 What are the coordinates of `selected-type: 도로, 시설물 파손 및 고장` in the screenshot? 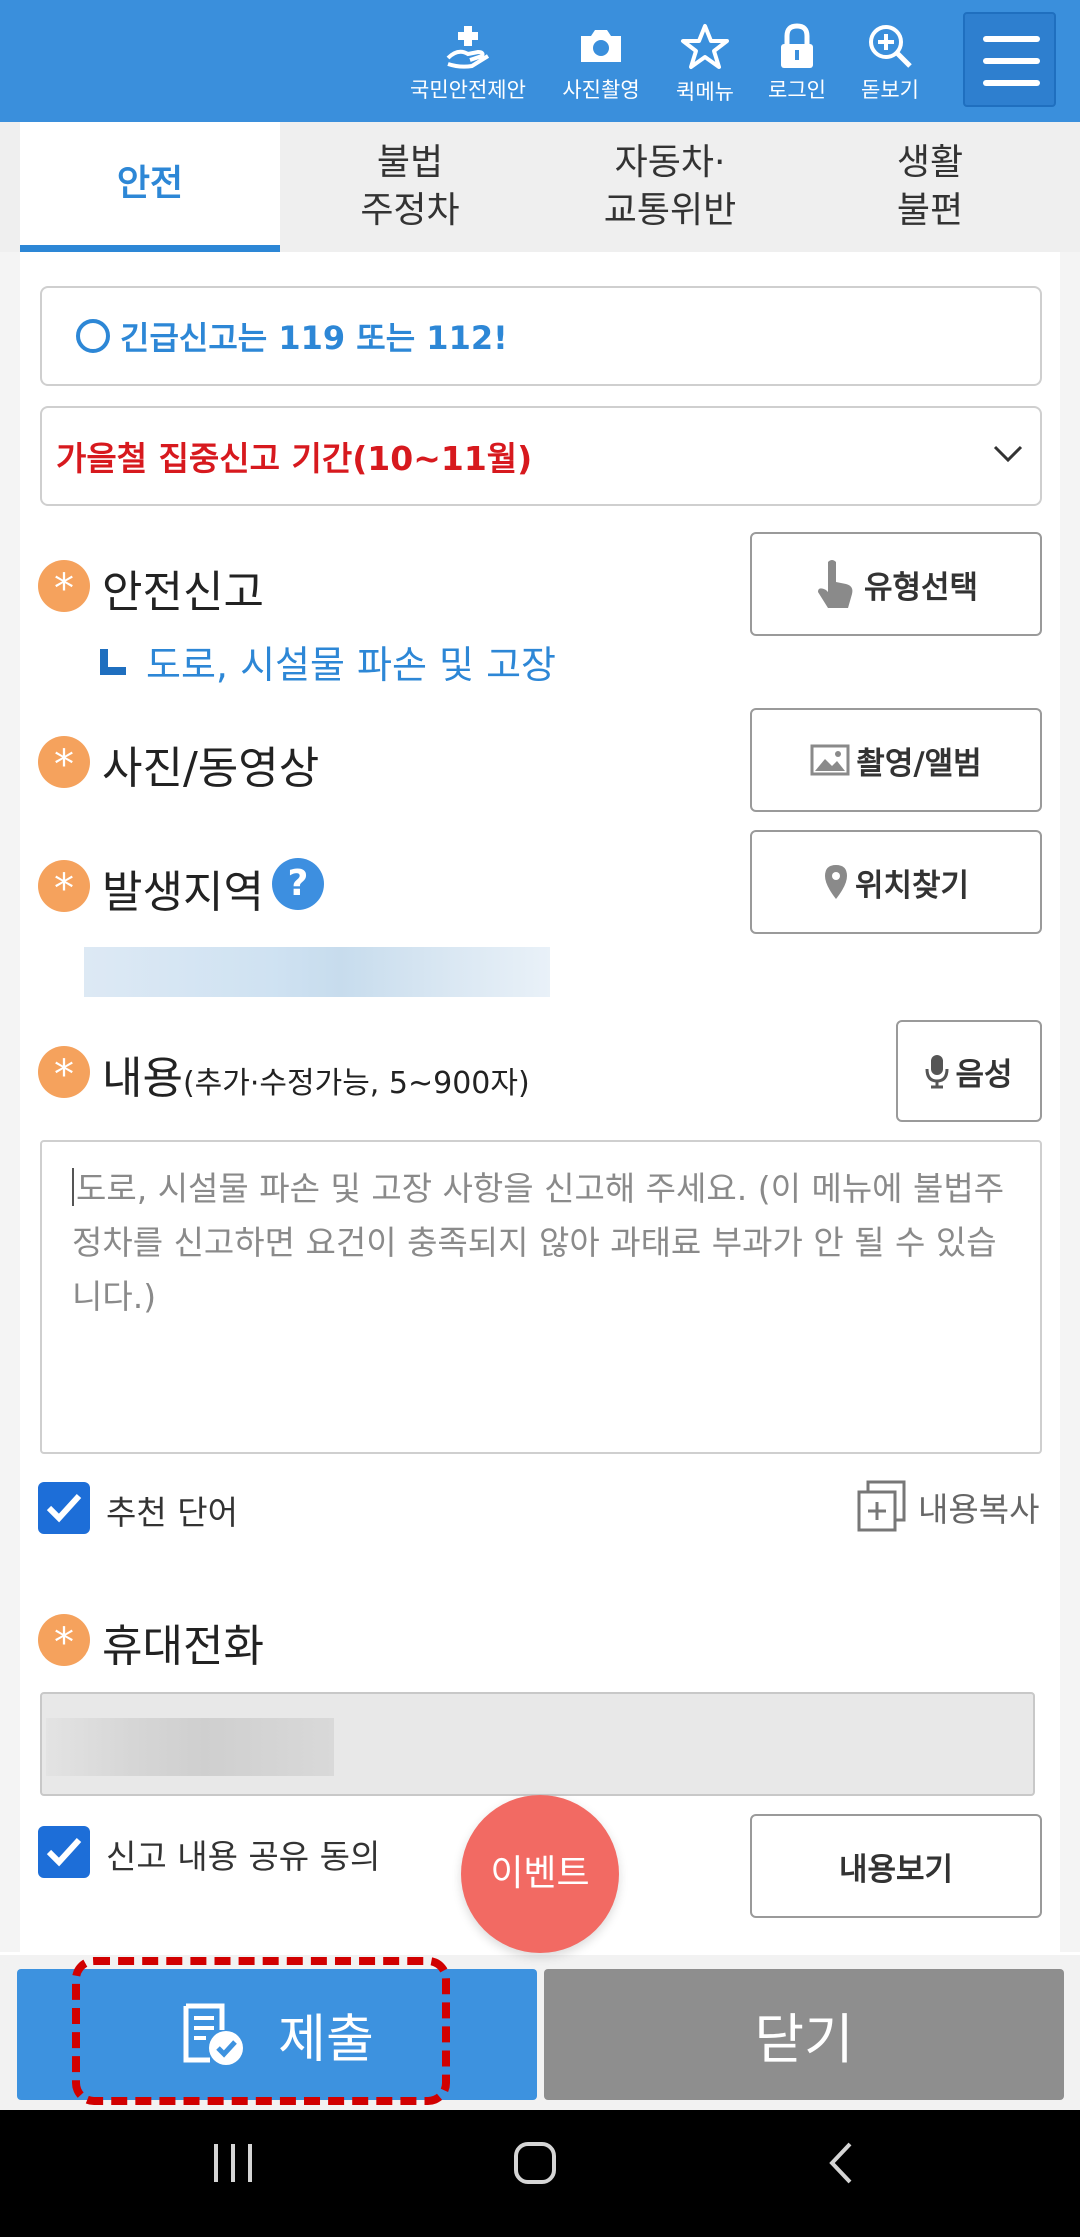 It's located at (328, 661).